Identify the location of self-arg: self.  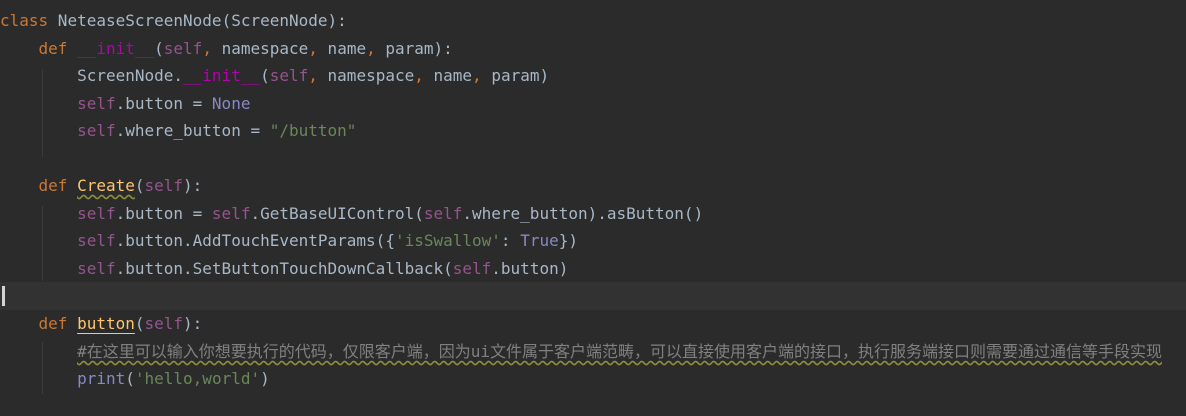
(289, 75).